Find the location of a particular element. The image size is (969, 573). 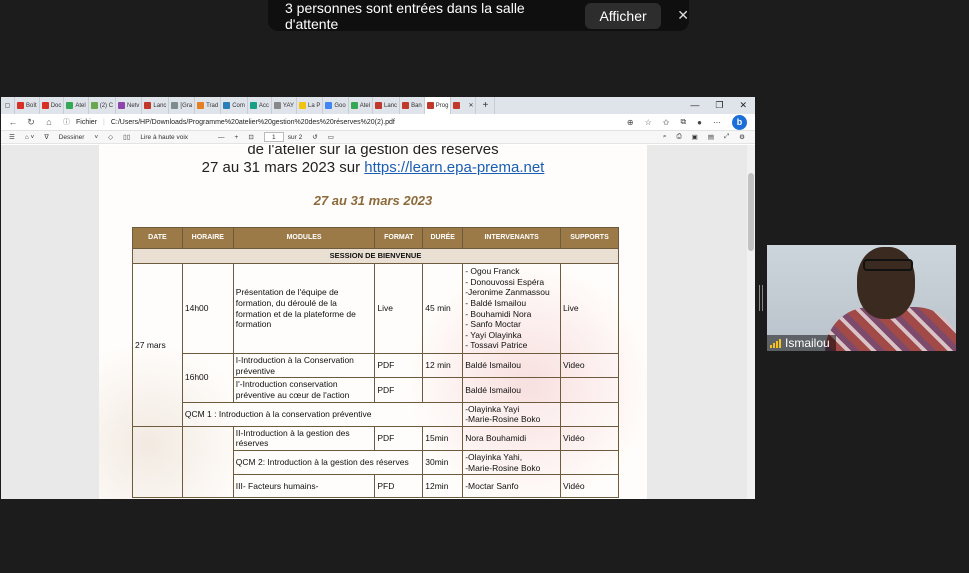

draw-button: Dessiner is located at coordinates (72, 137).